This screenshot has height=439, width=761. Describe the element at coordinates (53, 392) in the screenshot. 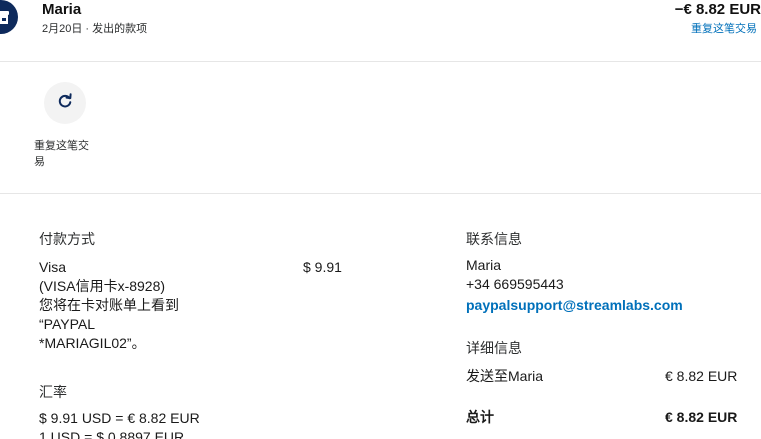

I see `exchange-rate-title: 汇率` at that location.